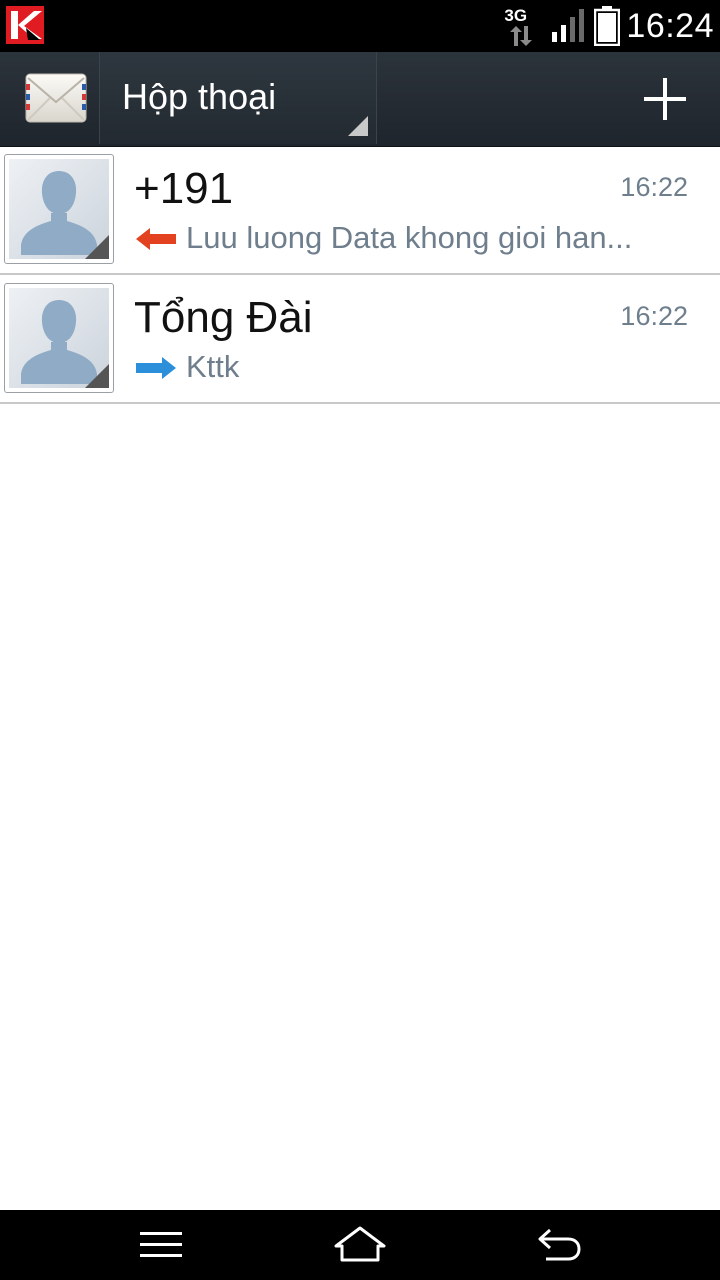 This screenshot has height=1280, width=720. What do you see at coordinates (161, 1245) in the screenshot?
I see `menu-icon` at bounding box center [161, 1245].